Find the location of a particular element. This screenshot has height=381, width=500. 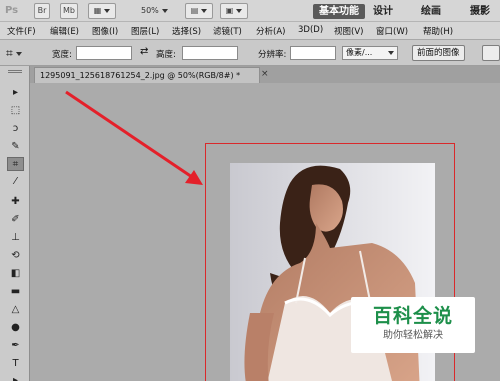

arrow-shaft is located at coordinates (129, 134).